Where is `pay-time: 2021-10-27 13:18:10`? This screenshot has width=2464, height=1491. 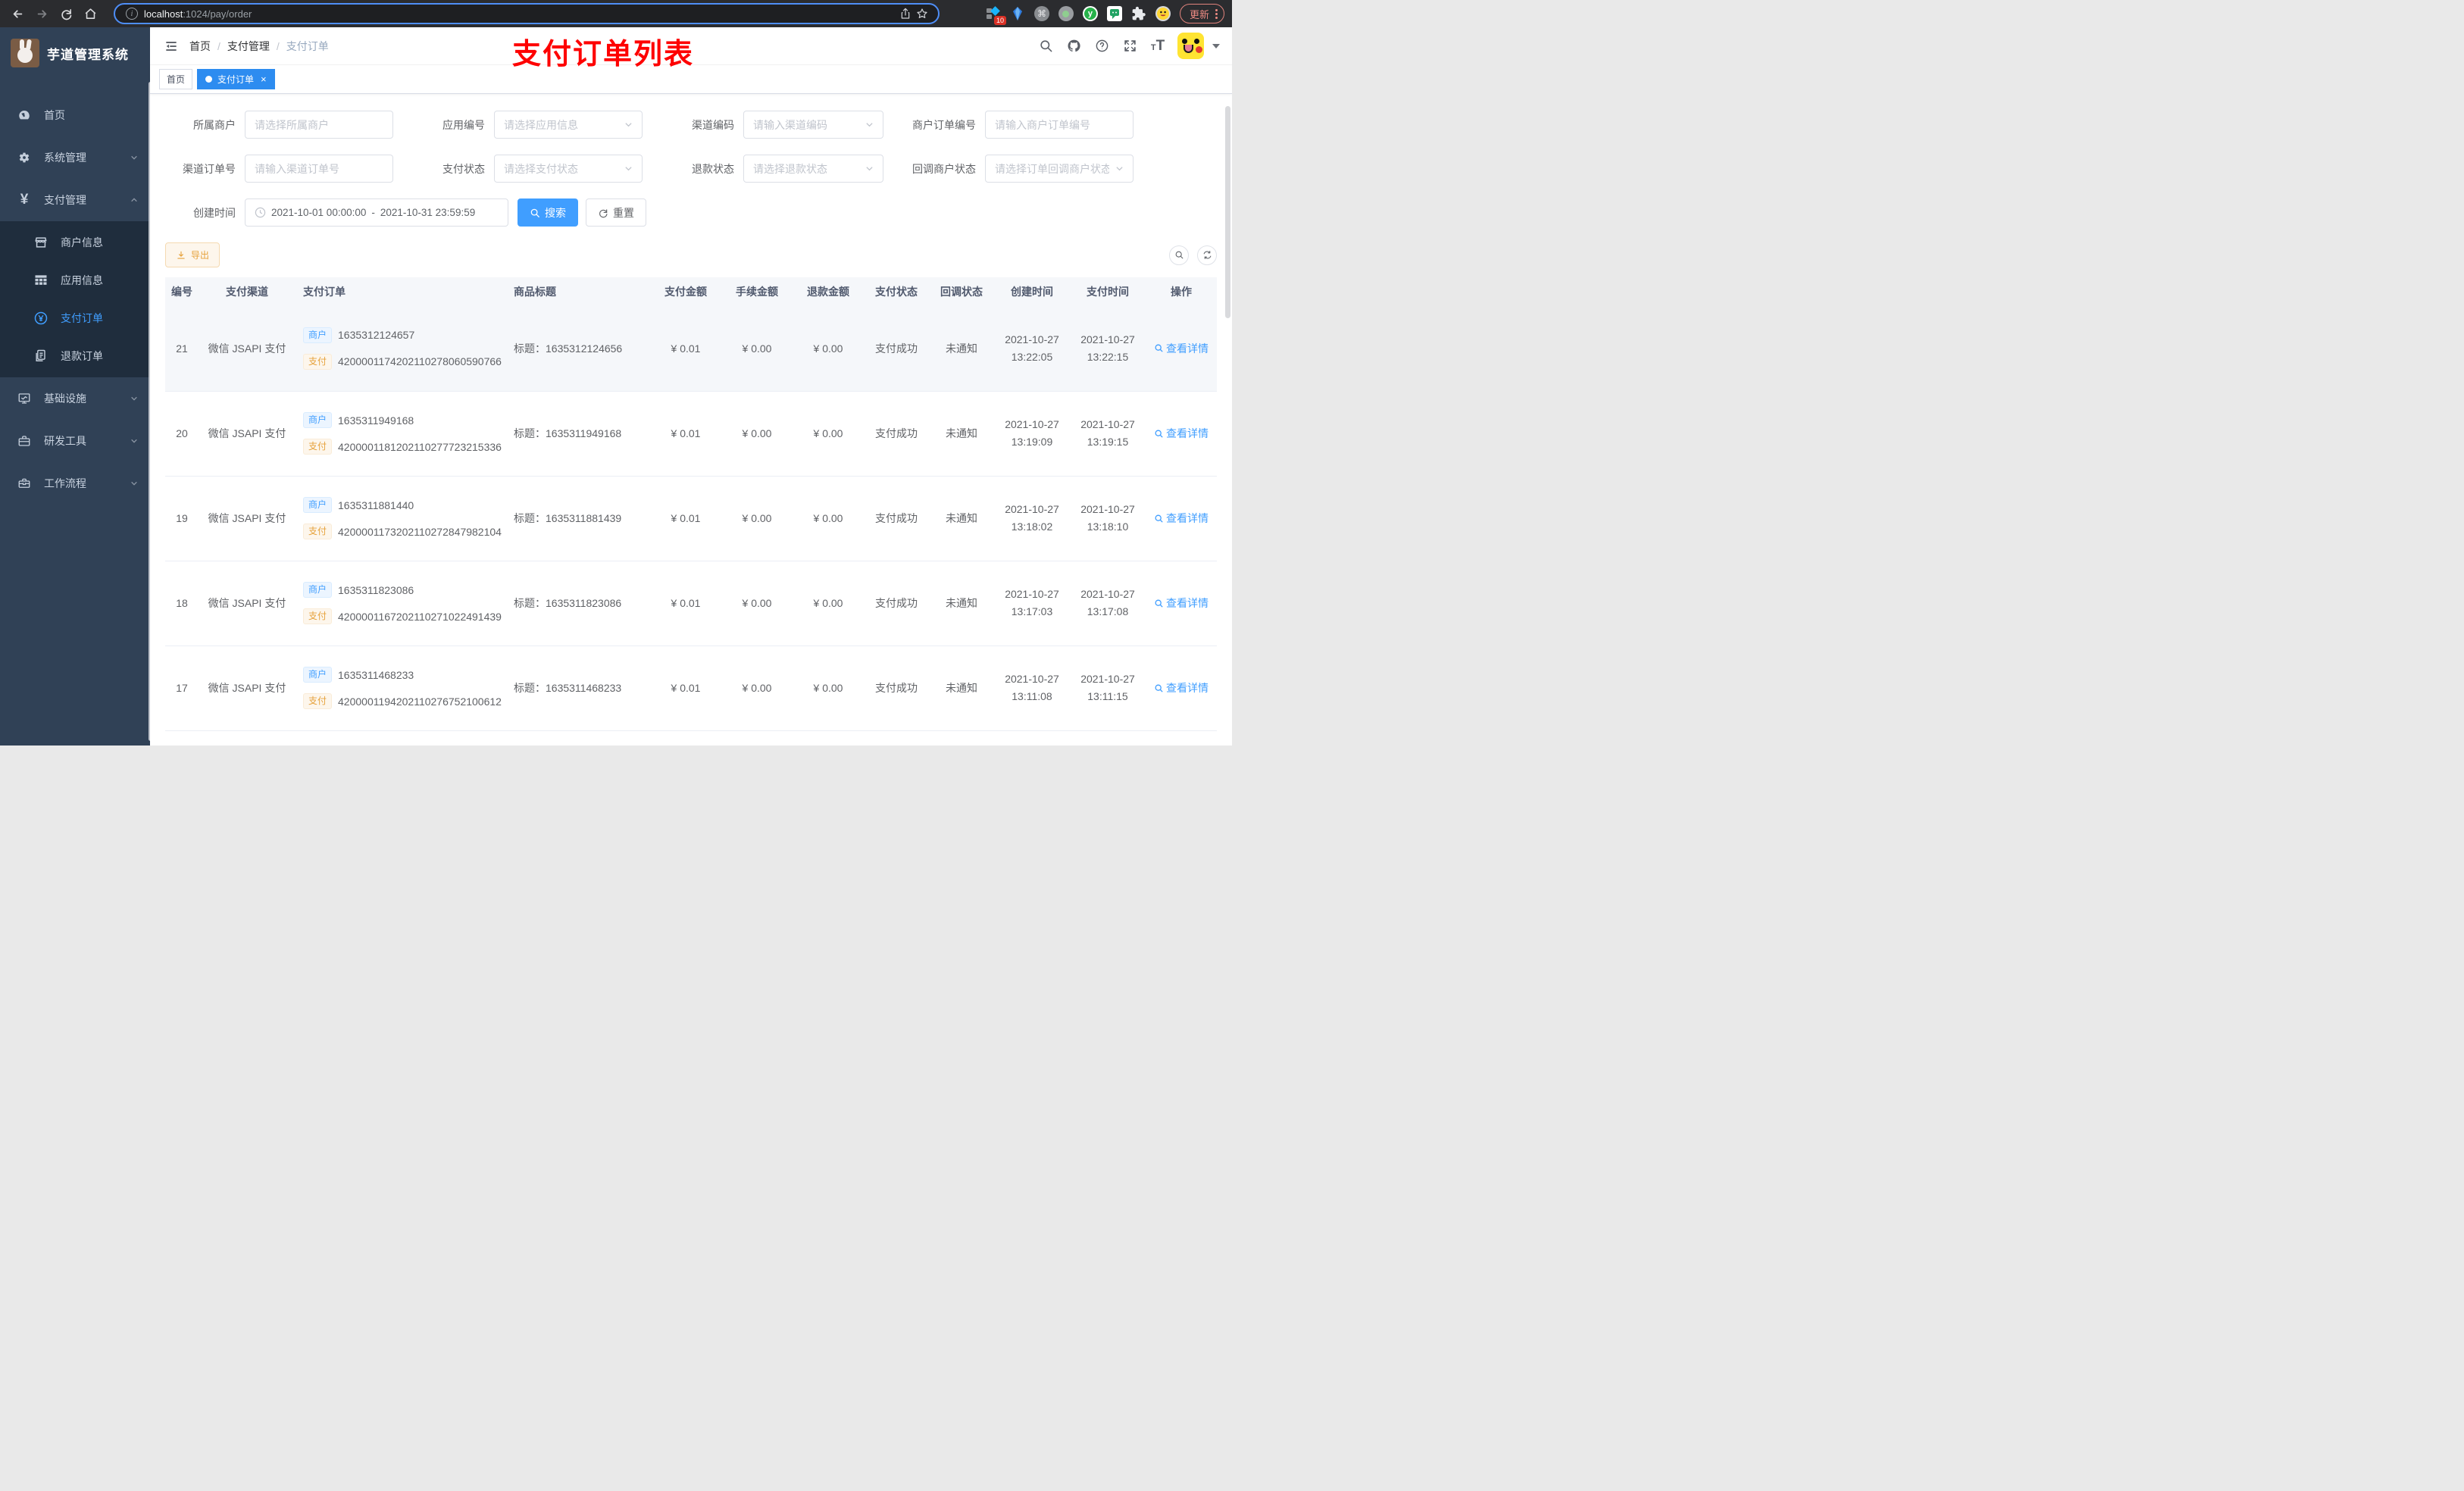 pay-time: 2021-10-27 13:18:10 is located at coordinates (1108, 518).